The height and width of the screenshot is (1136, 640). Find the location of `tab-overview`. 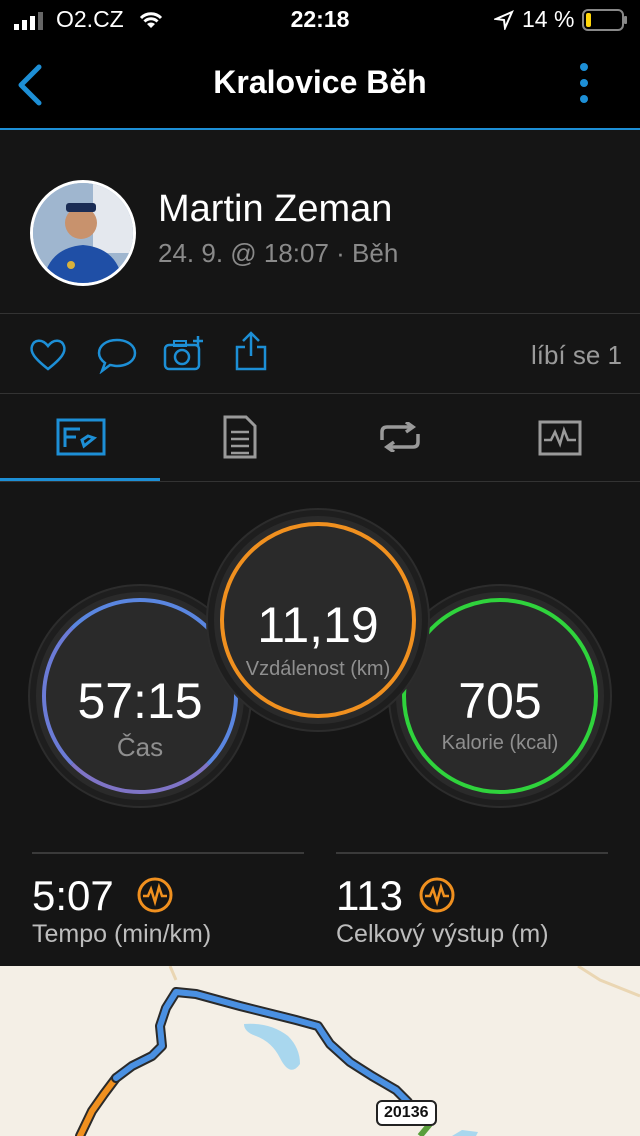

tab-overview is located at coordinates (80, 436).